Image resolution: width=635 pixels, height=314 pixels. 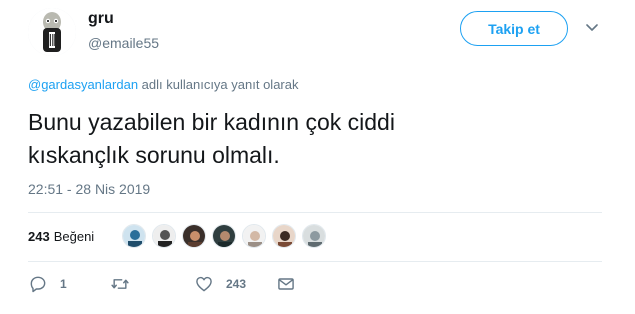 I want to click on follow-button: Takip et, so click(x=514, y=28).